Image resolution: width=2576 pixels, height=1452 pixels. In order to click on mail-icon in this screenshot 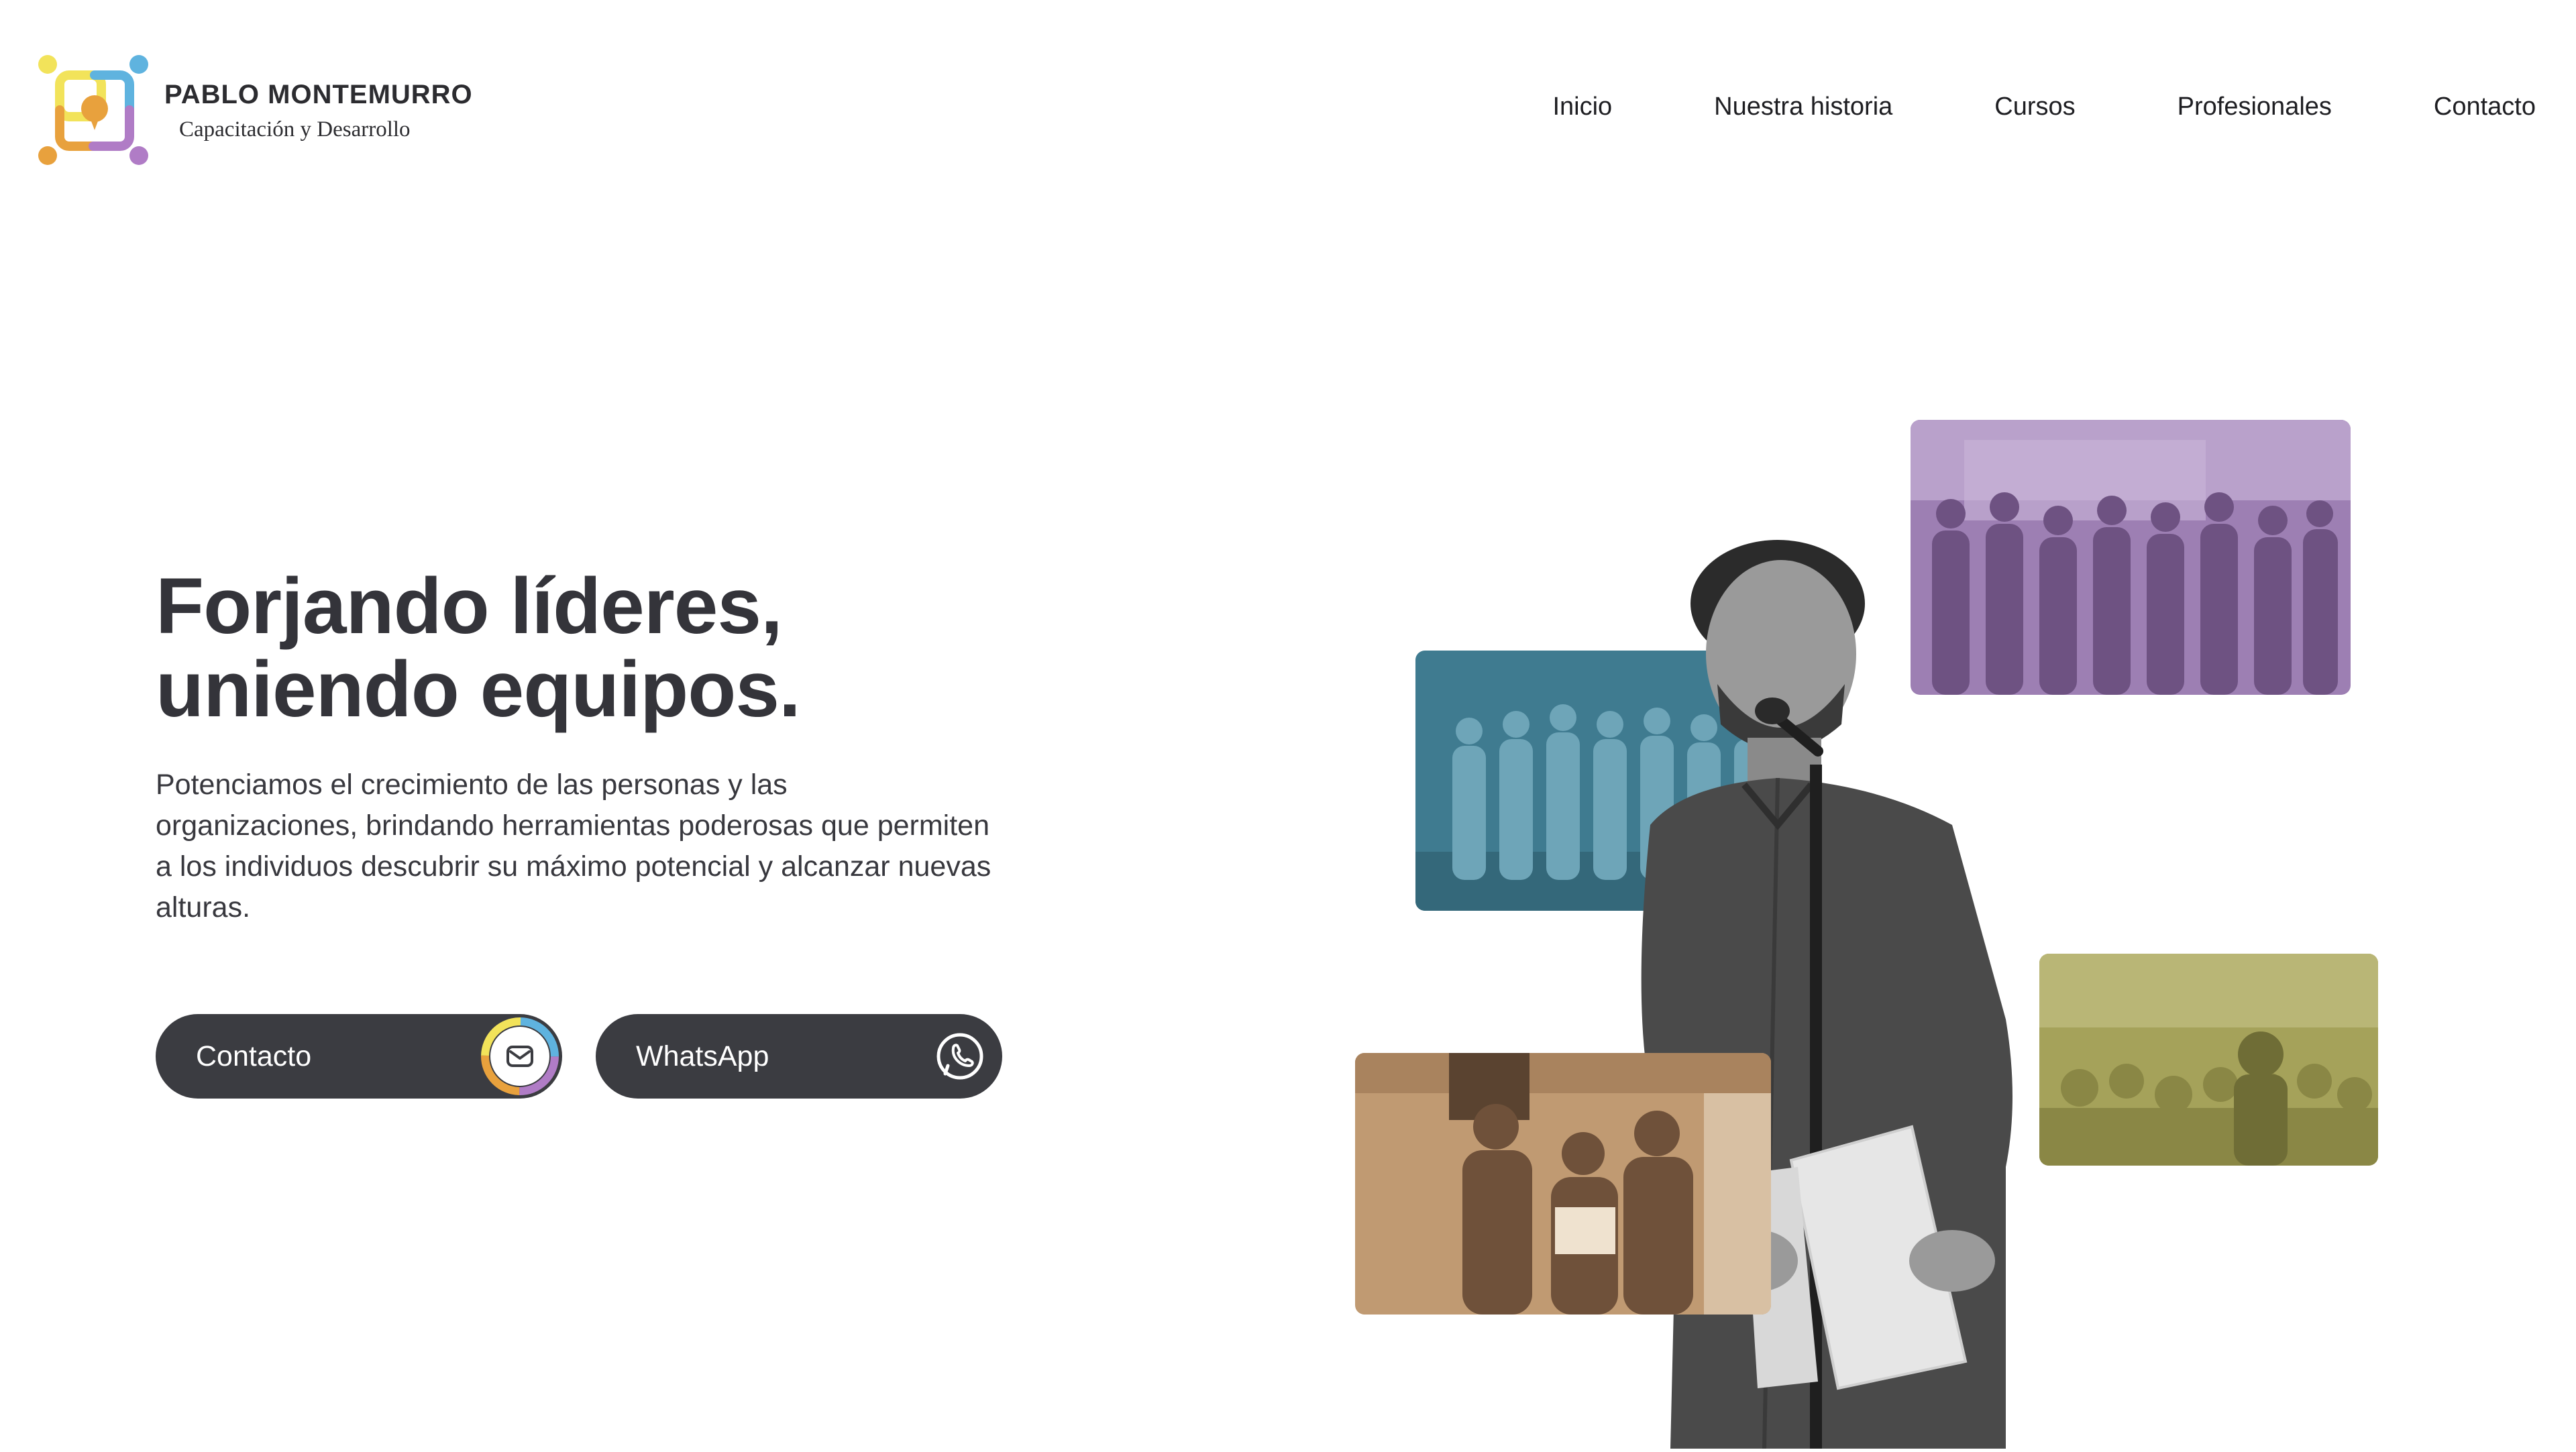, I will do `click(520, 1056)`.